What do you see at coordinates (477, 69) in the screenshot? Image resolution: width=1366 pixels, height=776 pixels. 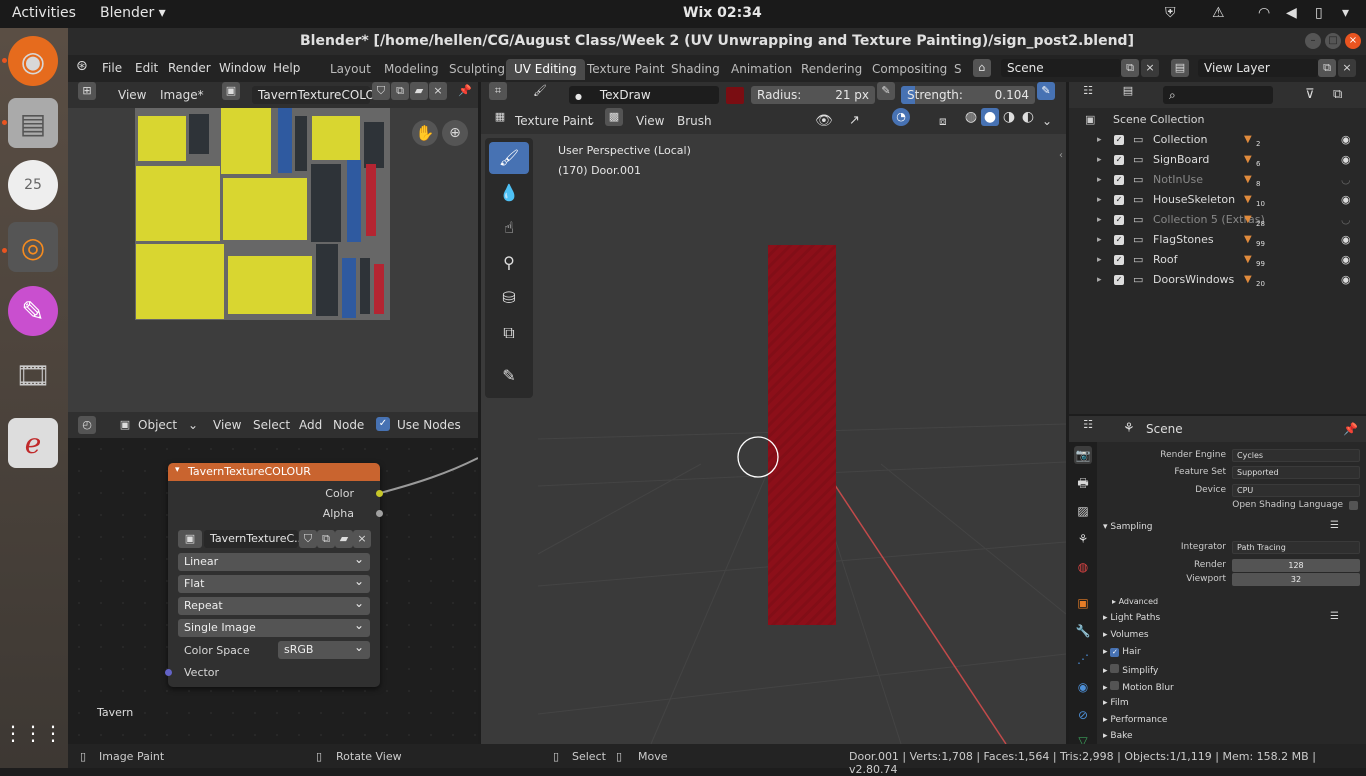 I see `tab-sculpting: Sculpting` at bounding box center [477, 69].